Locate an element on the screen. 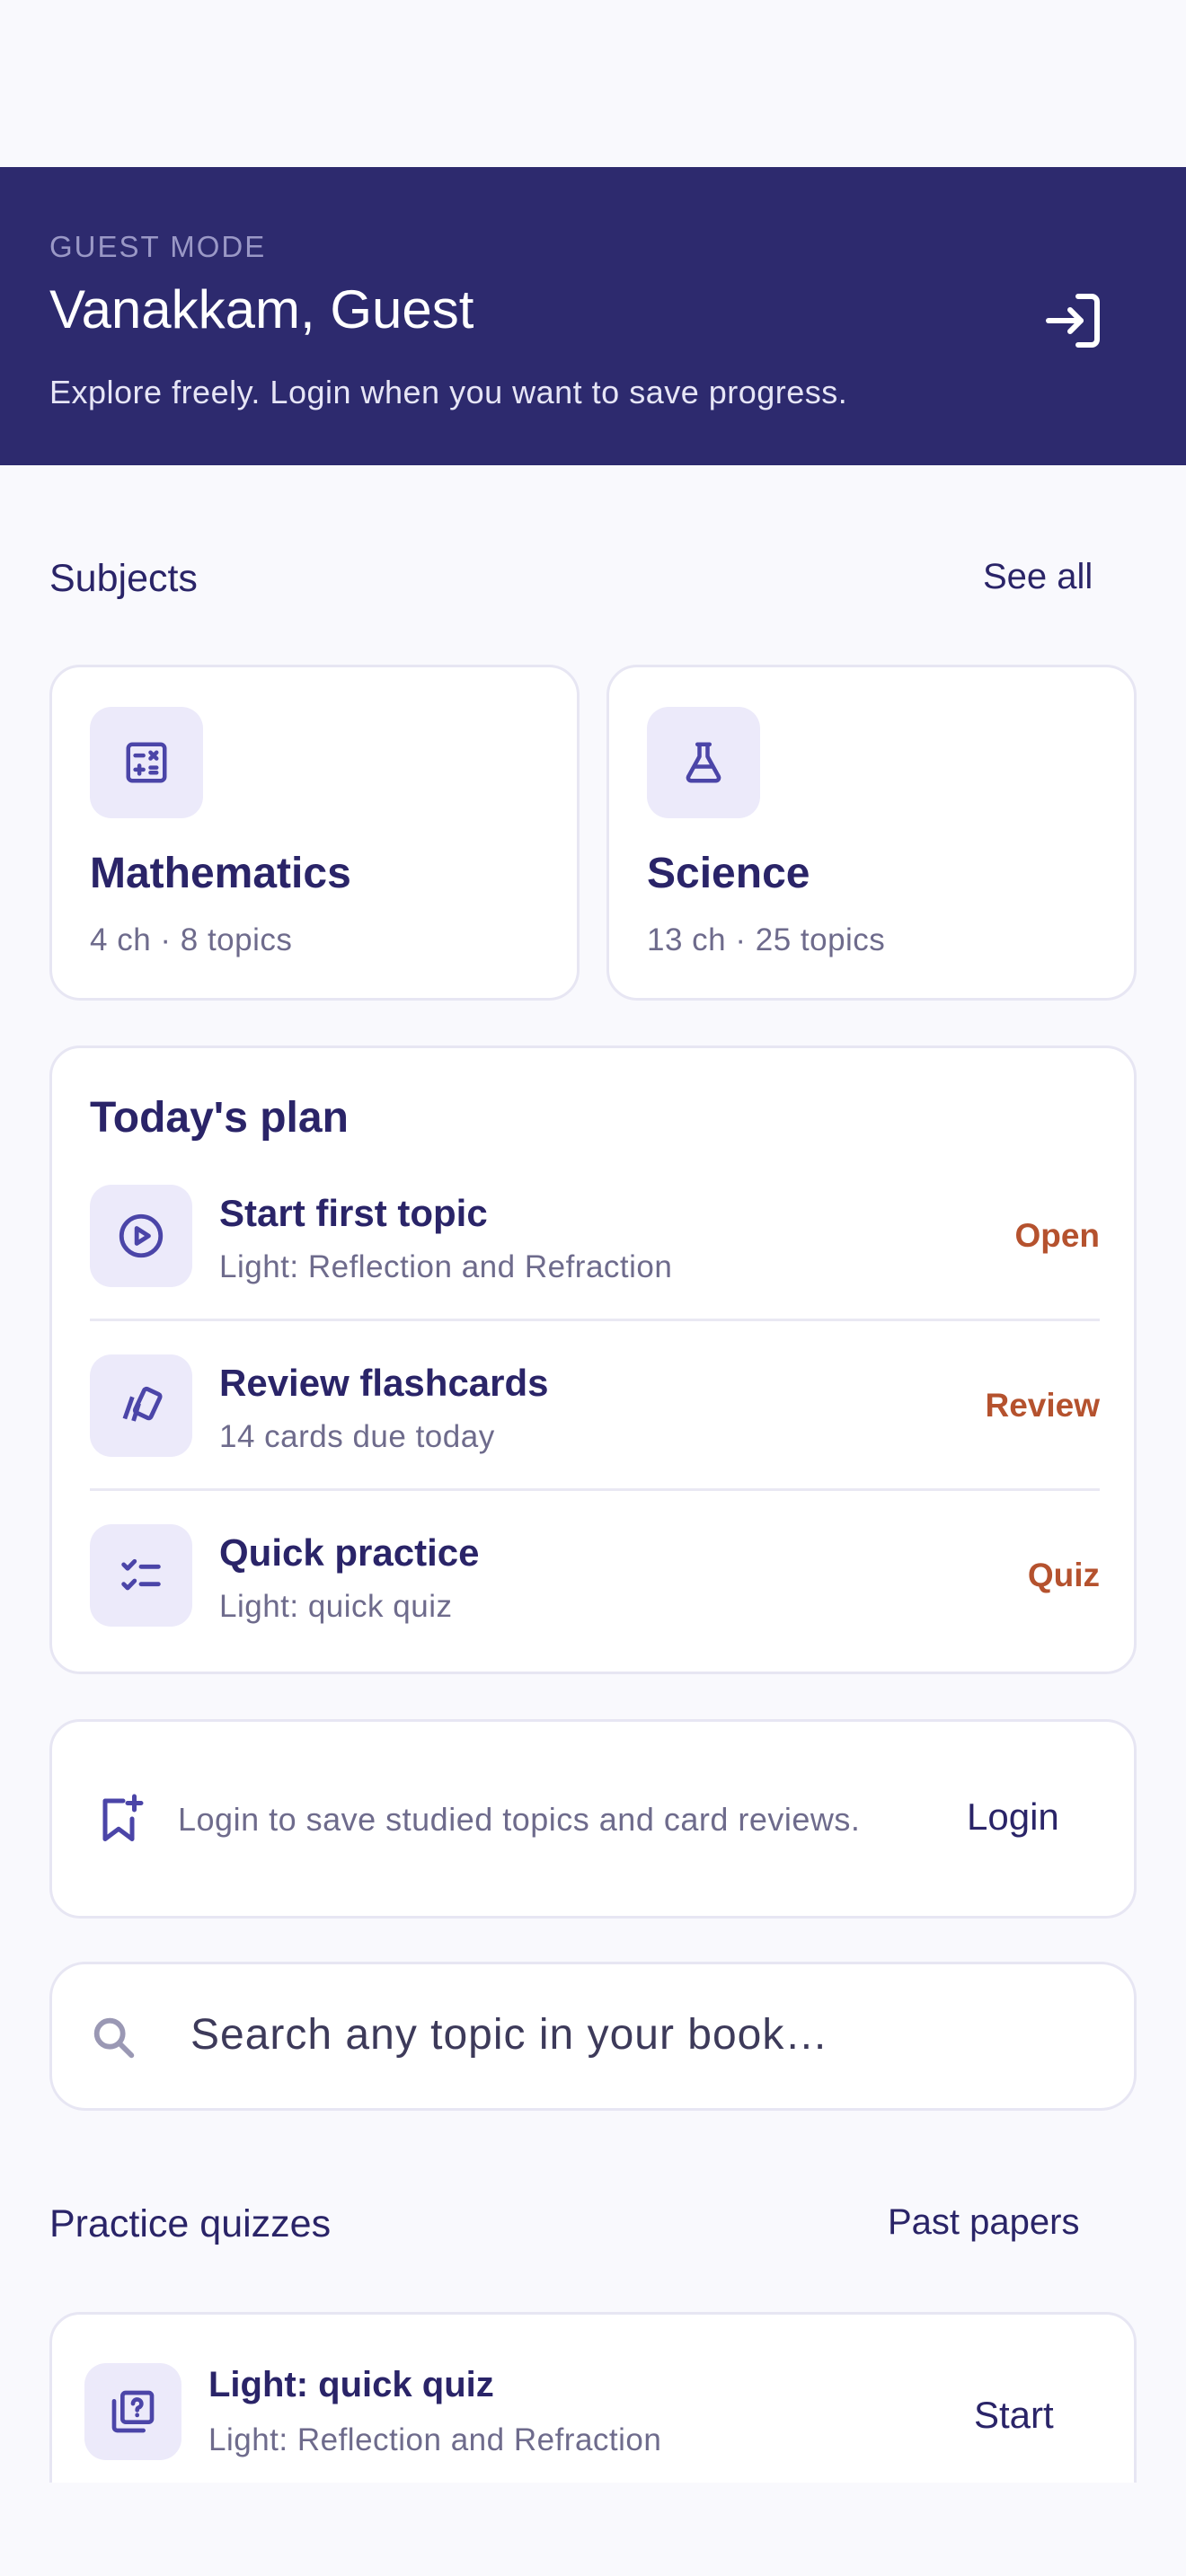 The height and width of the screenshot is (2576, 1186). see-all-link: See all is located at coordinates (1038, 577).